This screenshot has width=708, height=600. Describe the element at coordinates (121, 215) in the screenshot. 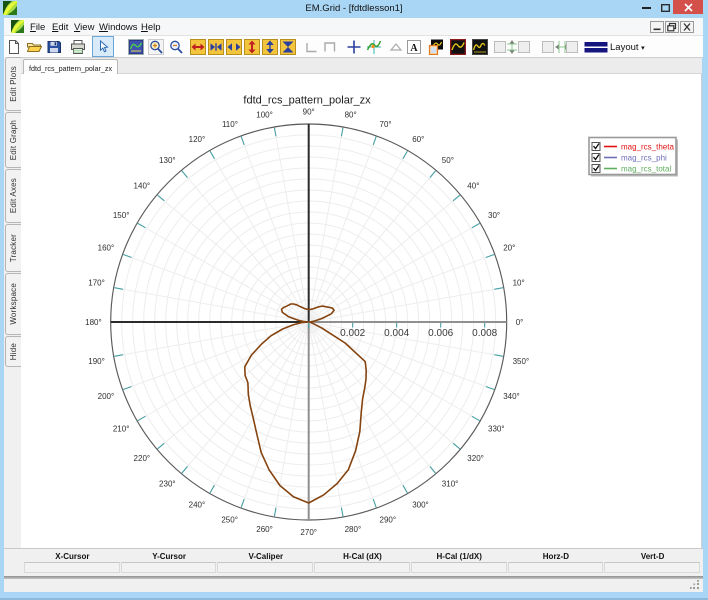

I see `svg-text: 150°` at that location.